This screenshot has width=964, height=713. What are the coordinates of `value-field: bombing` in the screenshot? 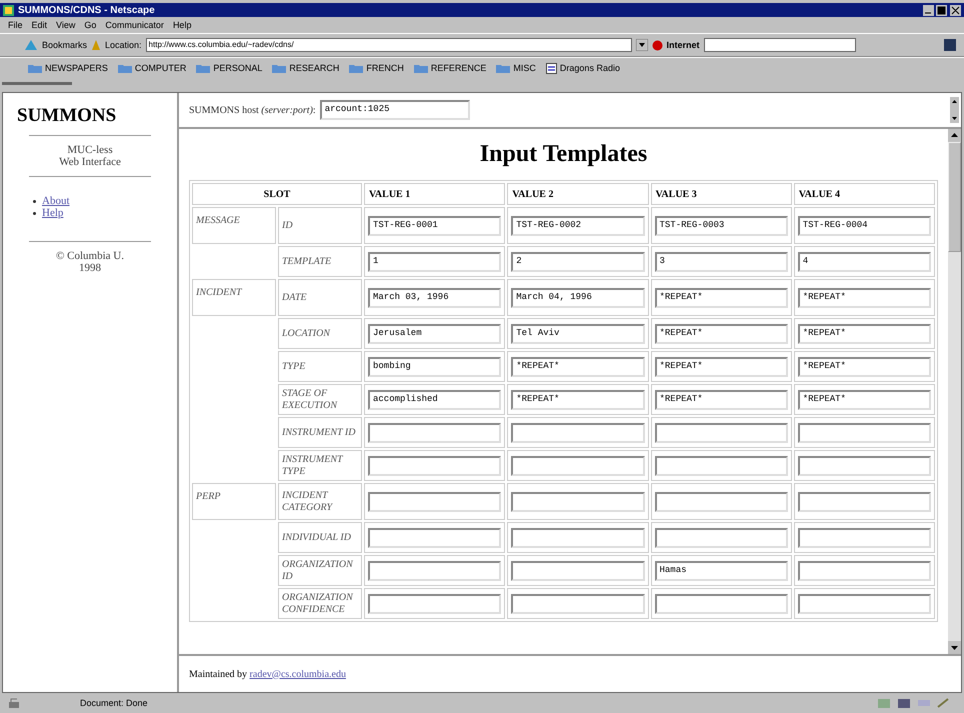 It's located at (435, 366).